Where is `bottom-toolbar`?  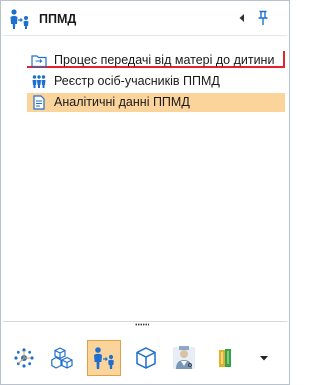 bottom-toolbar is located at coordinates (145, 358).